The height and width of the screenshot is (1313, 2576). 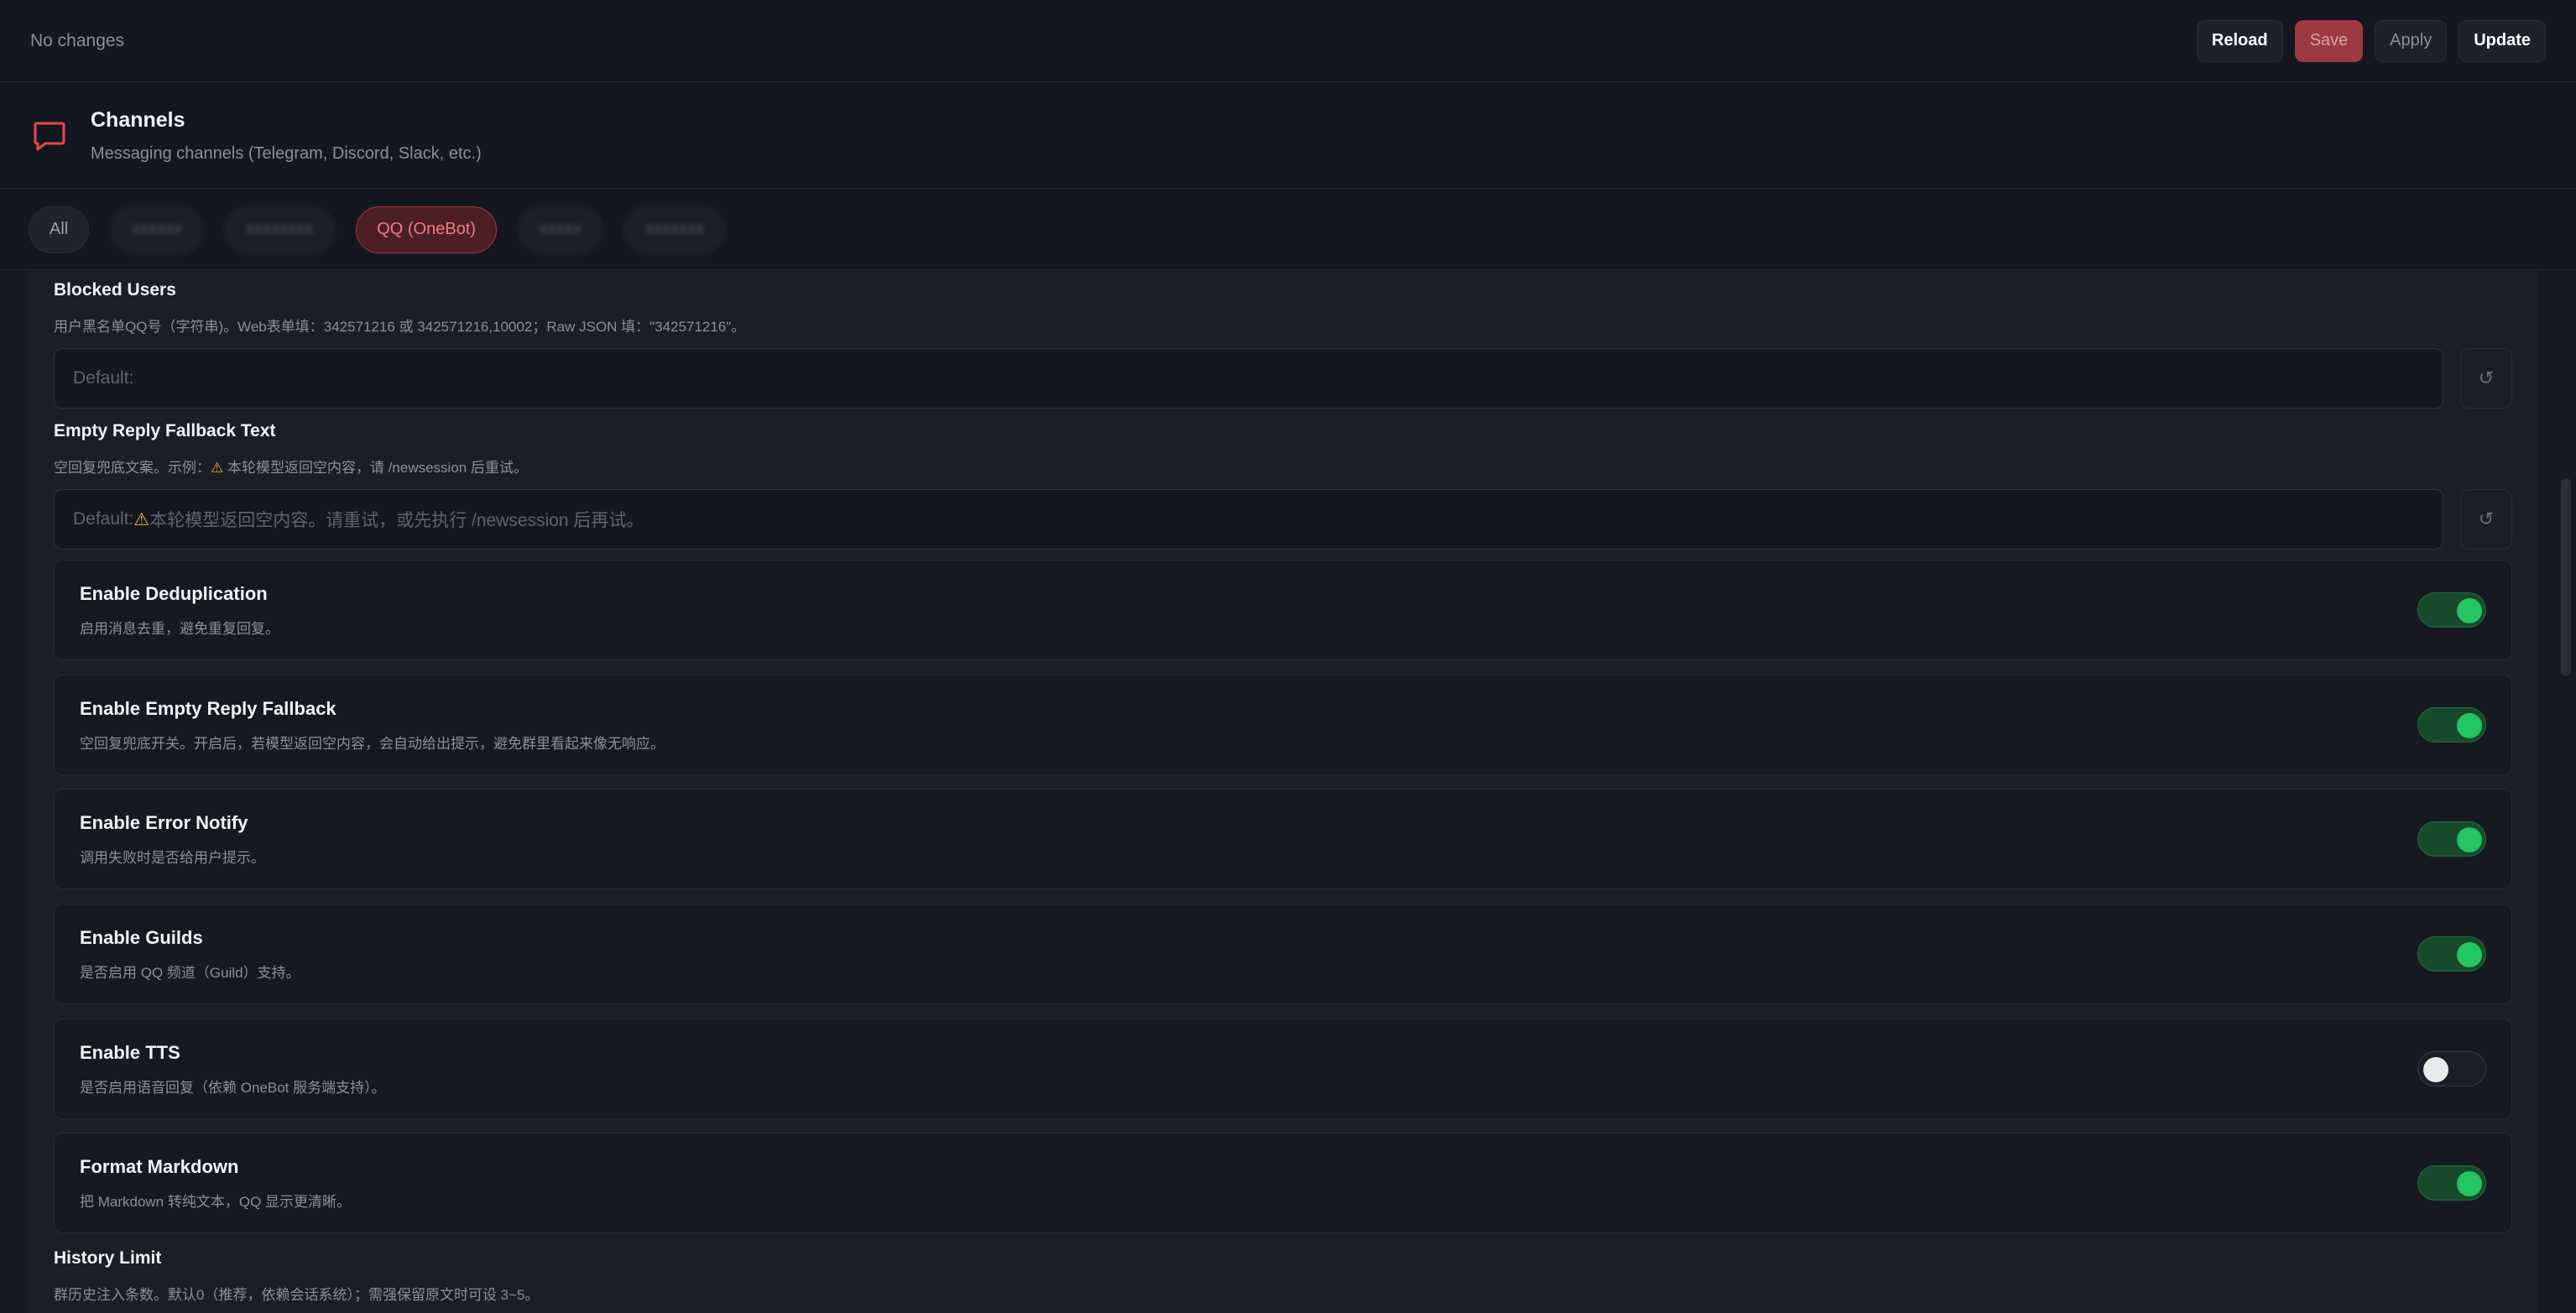 I want to click on blocked-users-input: Default:, so click(x=1248, y=379).